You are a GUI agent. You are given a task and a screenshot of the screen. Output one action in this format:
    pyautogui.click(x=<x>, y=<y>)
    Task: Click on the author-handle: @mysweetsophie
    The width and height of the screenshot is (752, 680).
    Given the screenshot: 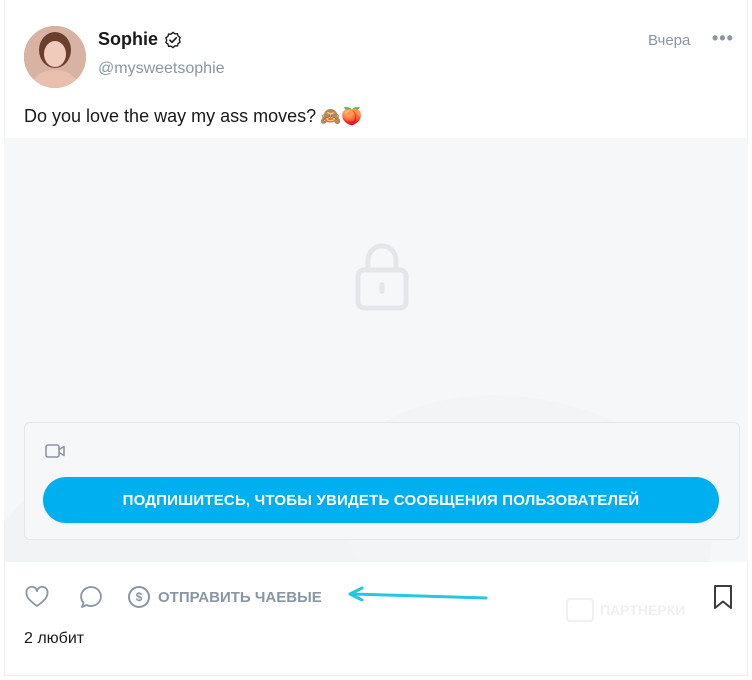 What is the action you would take?
    pyautogui.click(x=161, y=69)
    